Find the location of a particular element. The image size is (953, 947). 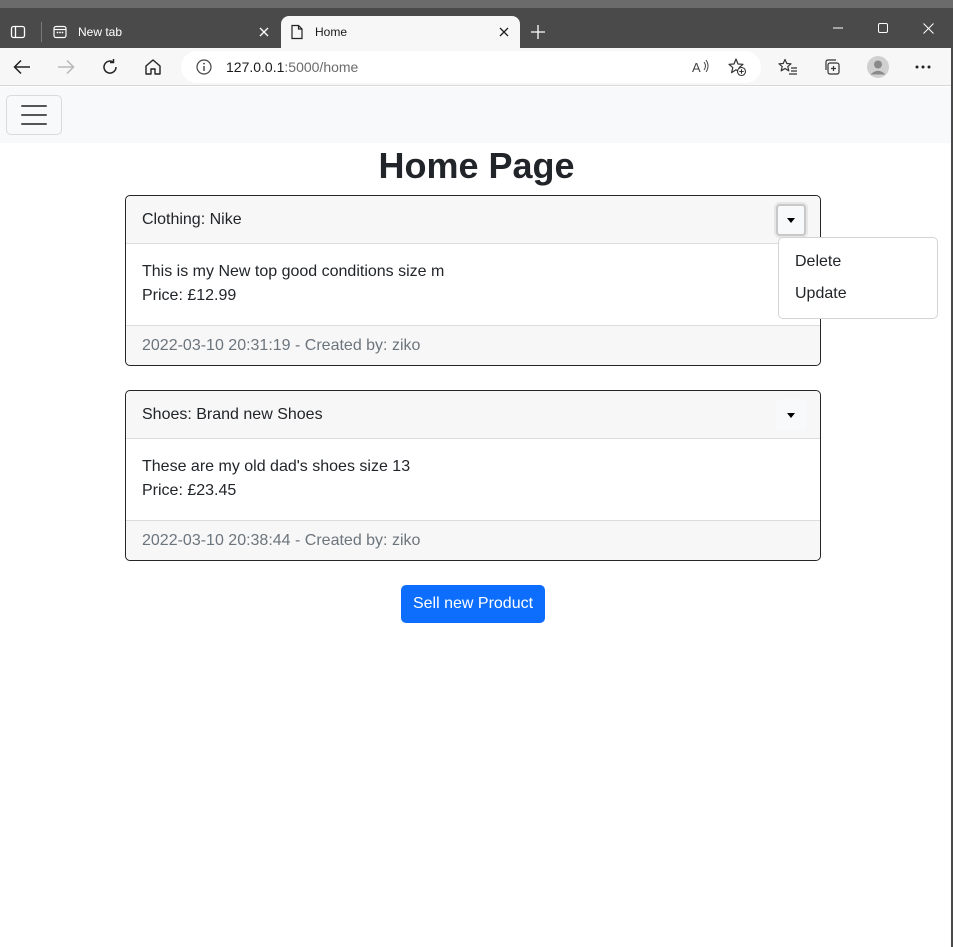

titlebar-top-strip is located at coordinates (476, 4).